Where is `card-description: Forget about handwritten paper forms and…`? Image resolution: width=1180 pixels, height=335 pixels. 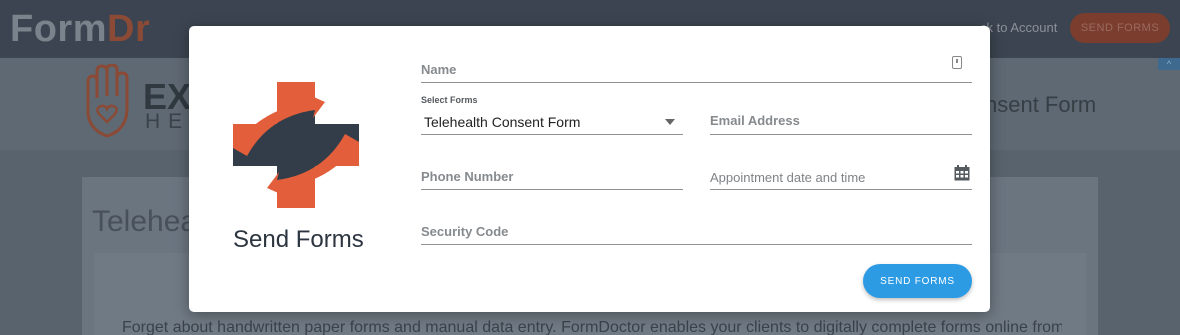
card-description: Forget about handwritten paper forms and… is located at coordinates (592, 327).